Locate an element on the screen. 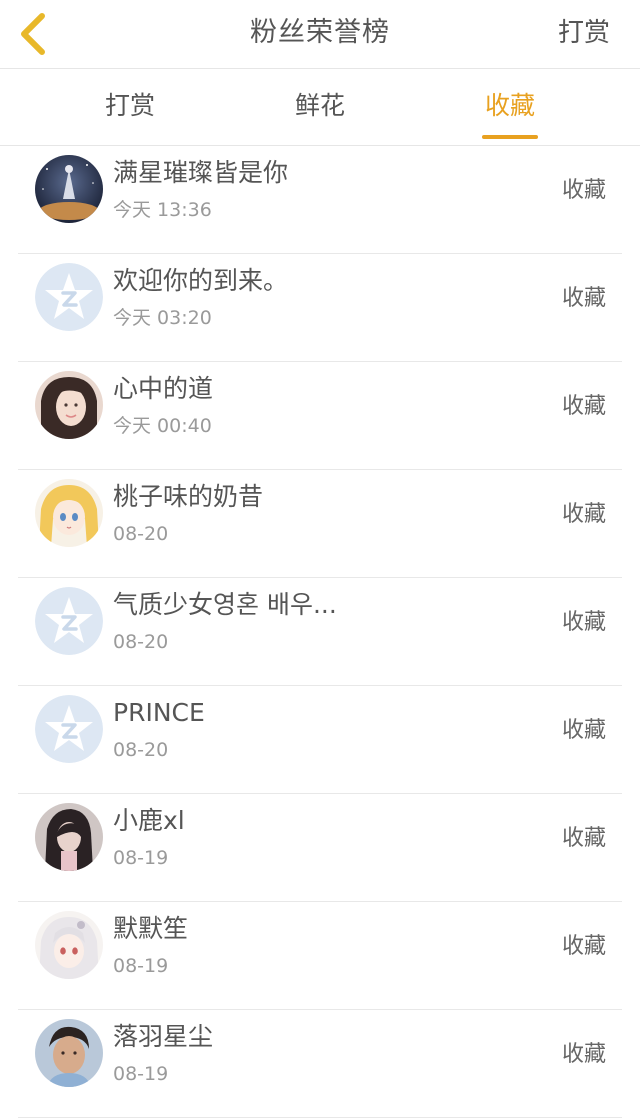 The image size is (640, 1118). fan-name: 满星璀璨皆是你 is located at coordinates (201, 172).